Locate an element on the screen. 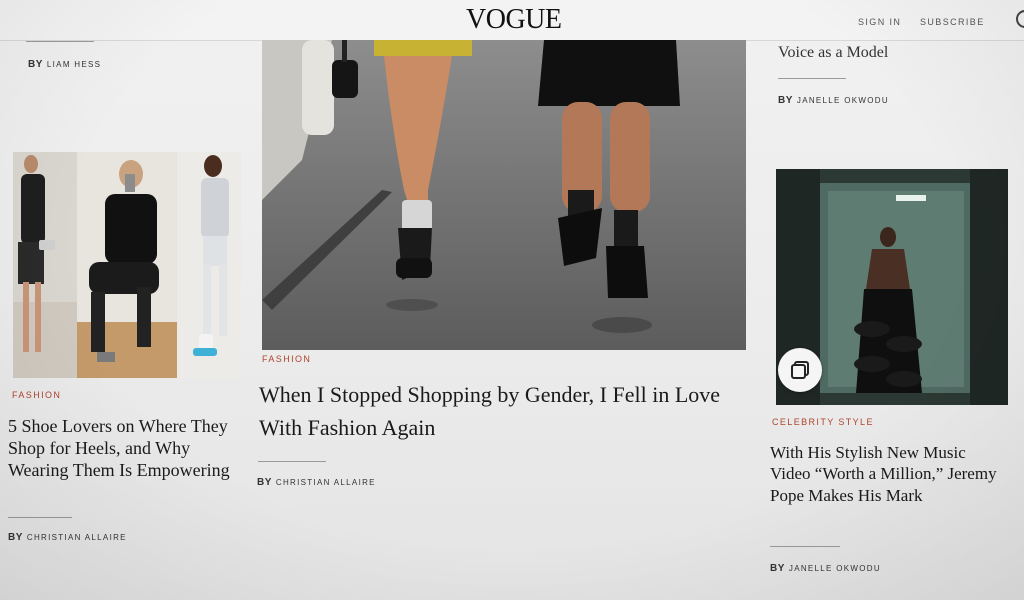 This screenshot has width=1024, height=600. partial-headline-voice-as-a-model: Voice as a Model is located at coordinates (833, 53).